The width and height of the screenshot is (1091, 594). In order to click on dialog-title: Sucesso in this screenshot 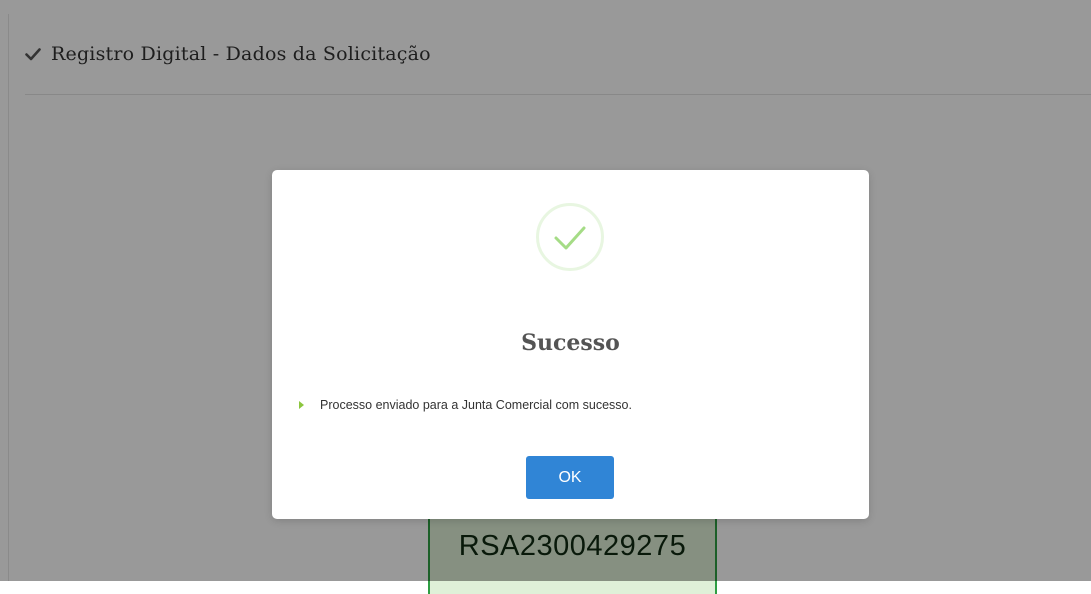, I will do `click(570, 343)`.